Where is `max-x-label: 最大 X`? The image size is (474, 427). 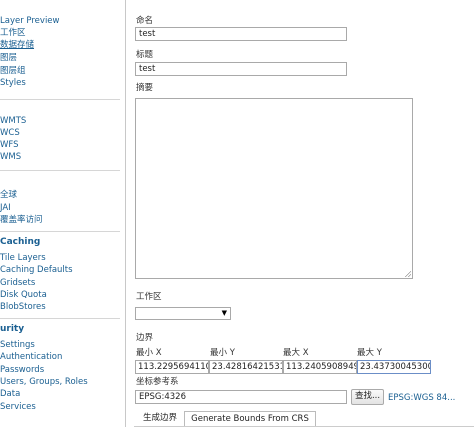
max-x-label: 最大 X is located at coordinates (296, 353).